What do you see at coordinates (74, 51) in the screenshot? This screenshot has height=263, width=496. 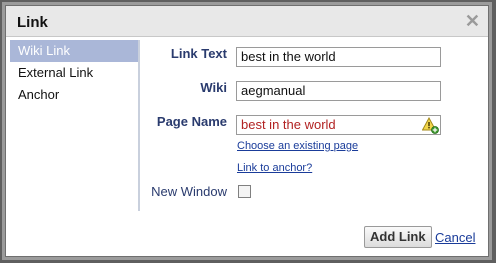 I see `sidebar-item-wiki-link: Wiki Link` at bounding box center [74, 51].